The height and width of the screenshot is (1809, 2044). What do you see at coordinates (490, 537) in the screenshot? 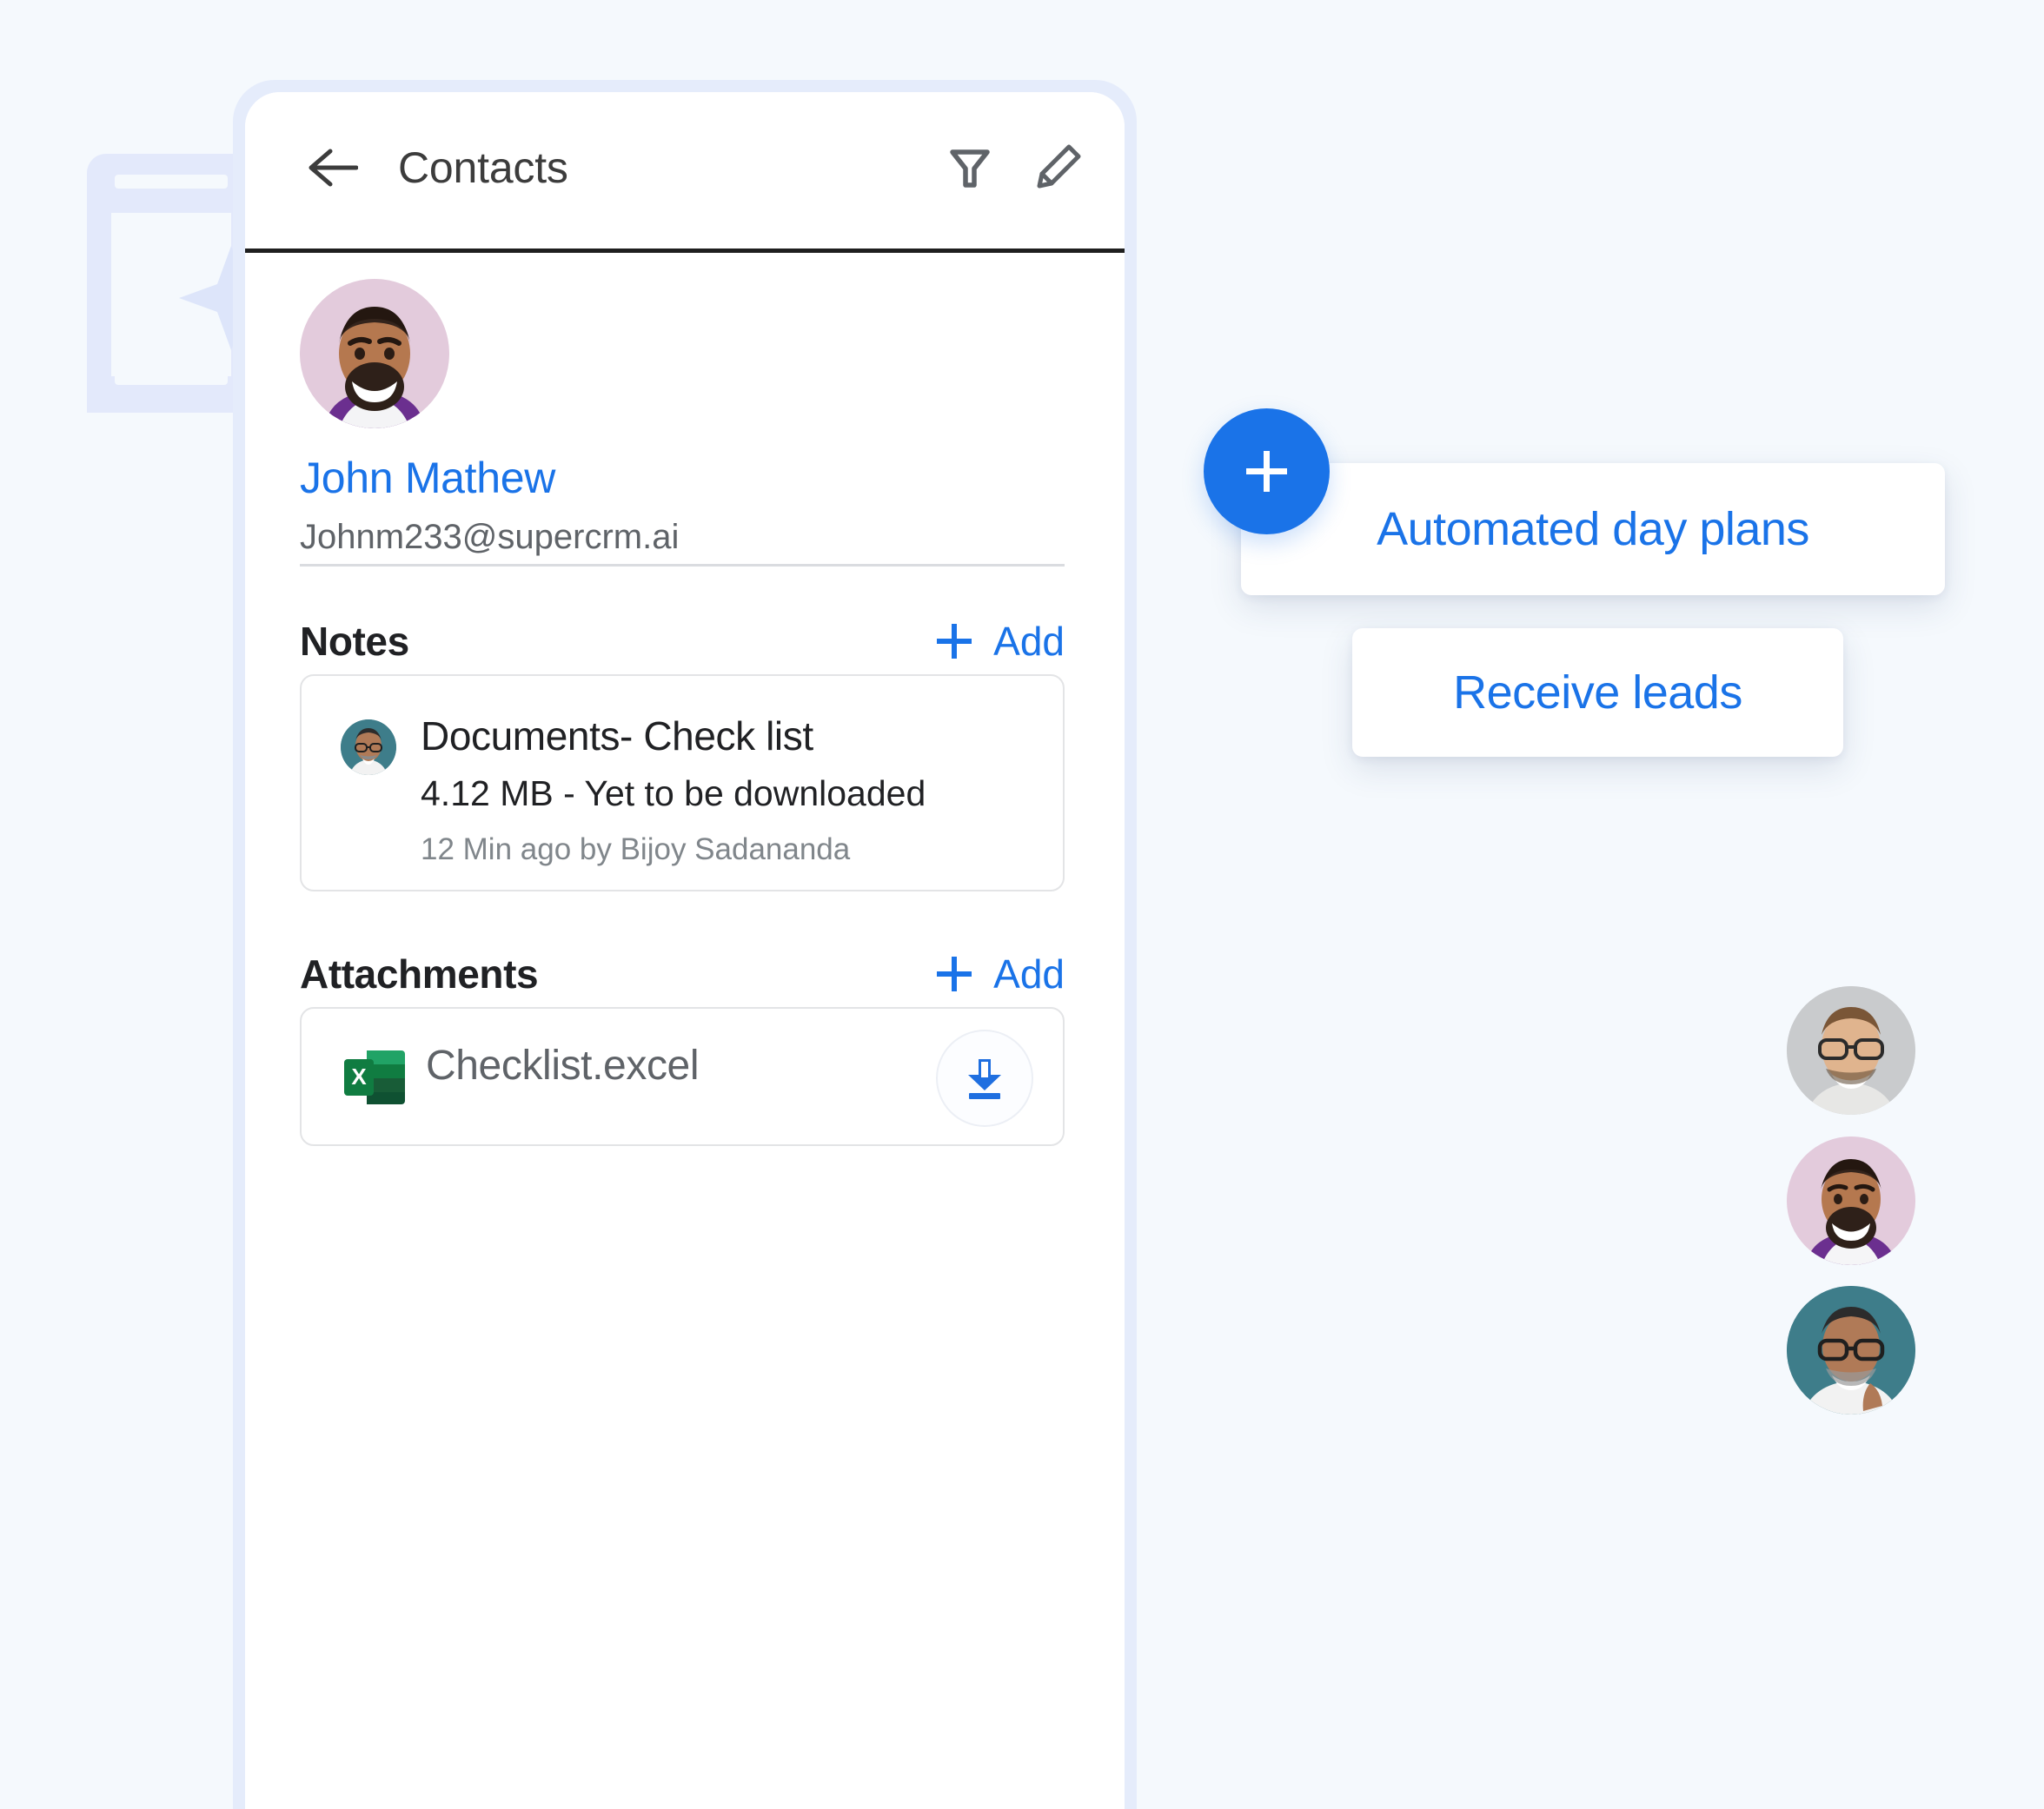
I see `contact-email: Johnm233@supercrm.ai` at bounding box center [490, 537].